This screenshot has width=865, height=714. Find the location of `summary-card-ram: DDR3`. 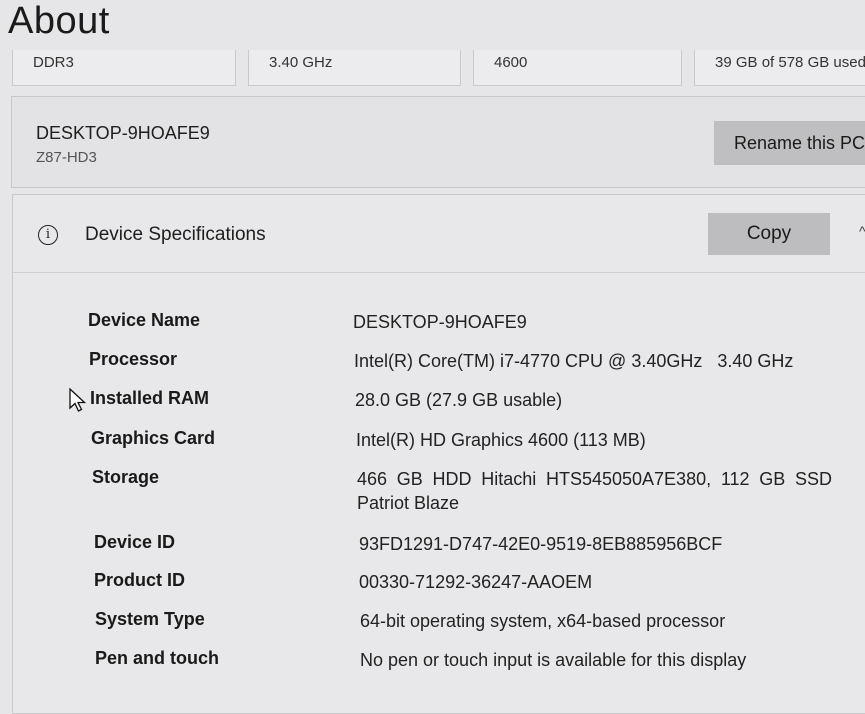

summary-card-ram: DDR3 is located at coordinates (124, 68).